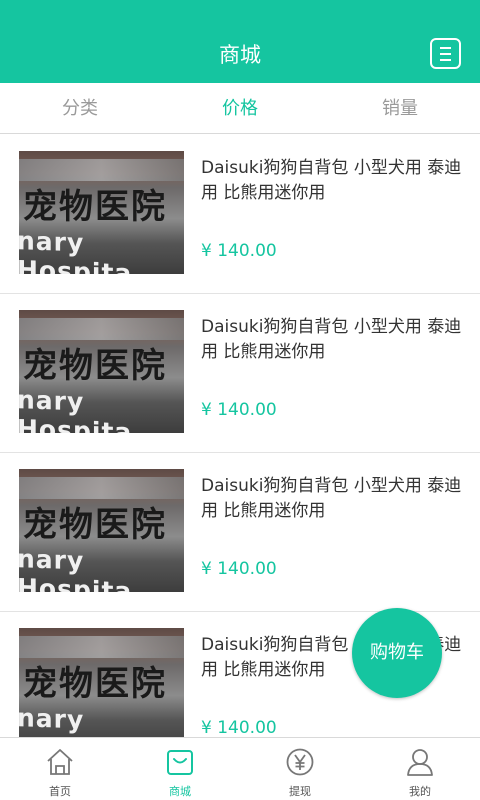  What do you see at coordinates (300, 791) in the screenshot?
I see `nav-withdraw-label: 提现` at bounding box center [300, 791].